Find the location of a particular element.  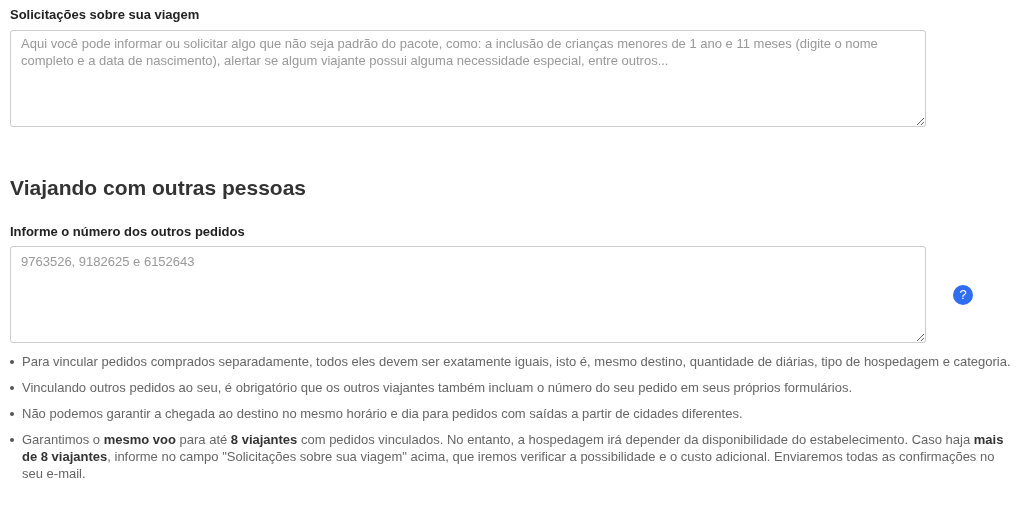

note-text: Vinculando outros pedidos ao seu, é obrigatório que os outros viajantes também incluam o número do seu pedido em seus próprios formulários. is located at coordinates (437, 387).